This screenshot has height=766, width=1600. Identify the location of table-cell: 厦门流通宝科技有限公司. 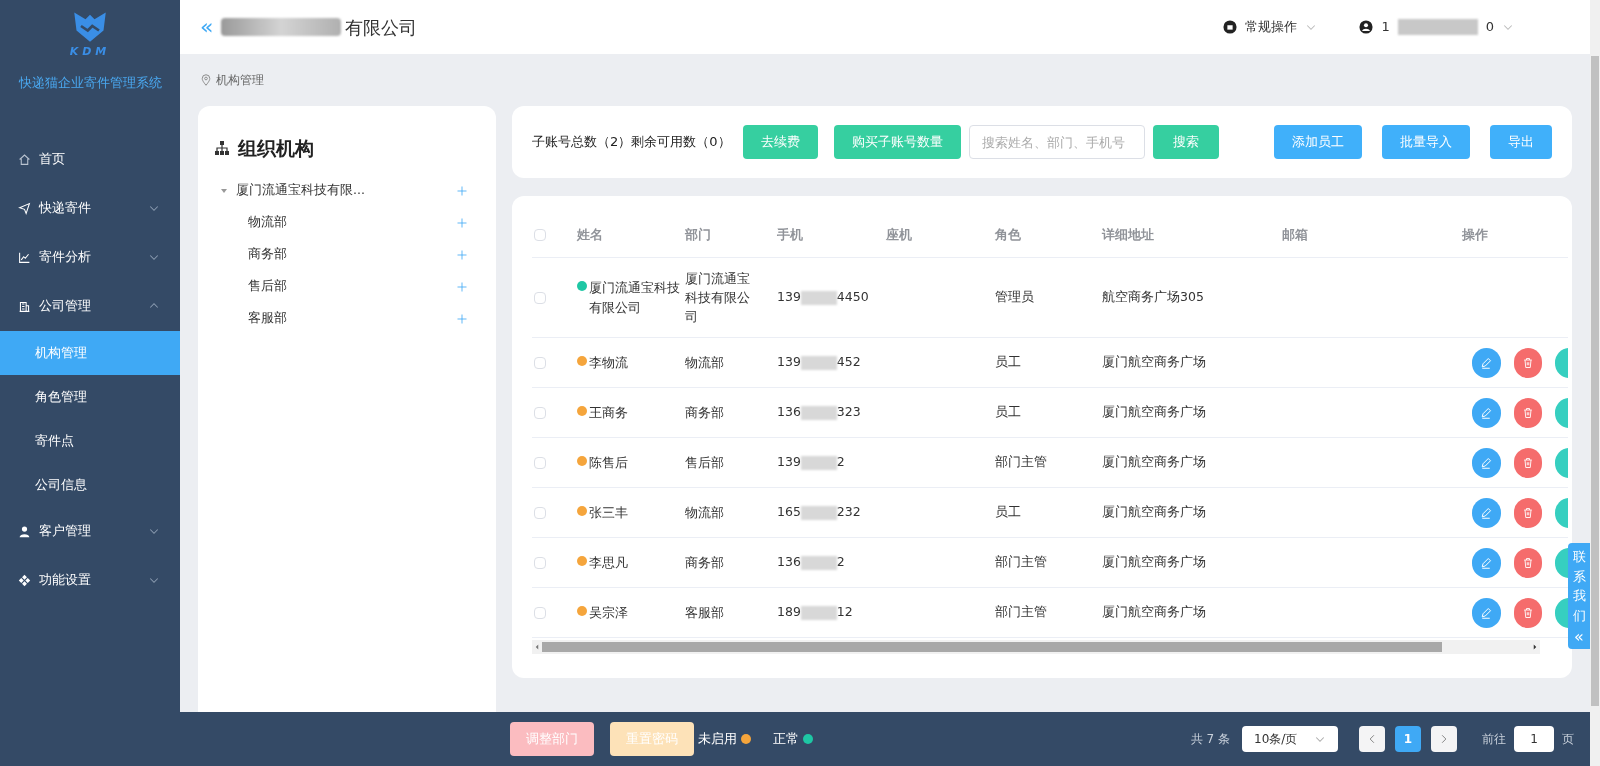
(634, 297).